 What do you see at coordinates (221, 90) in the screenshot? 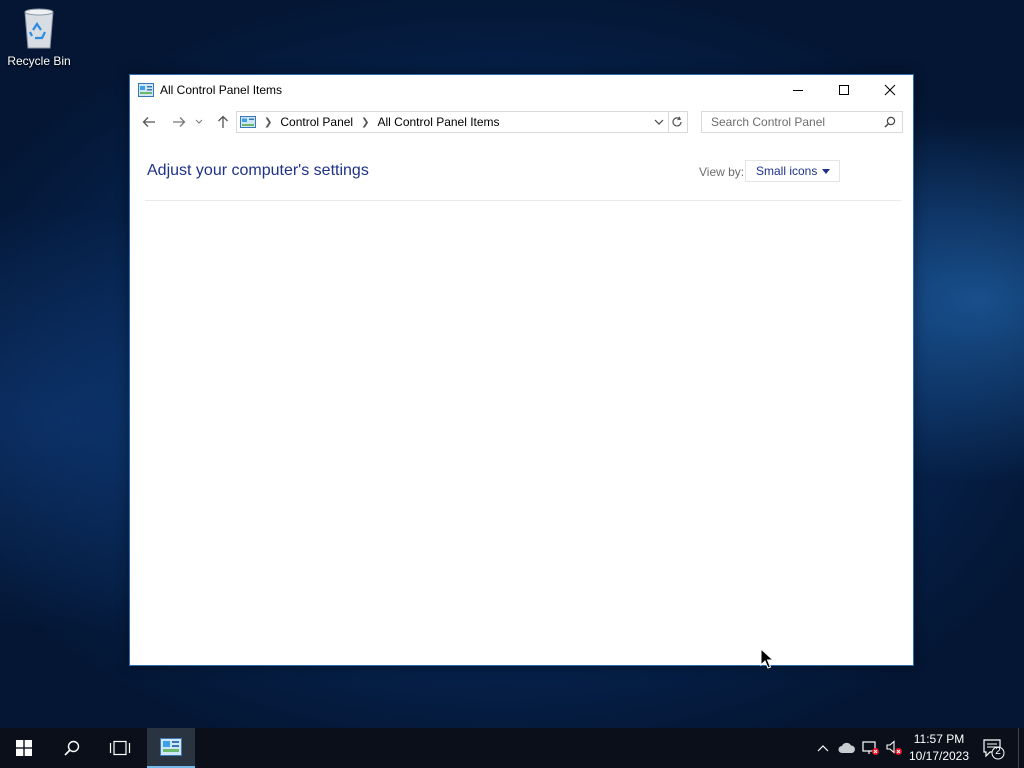
I see `window-title: All Control Panel Items` at bounding box center [221, 90].